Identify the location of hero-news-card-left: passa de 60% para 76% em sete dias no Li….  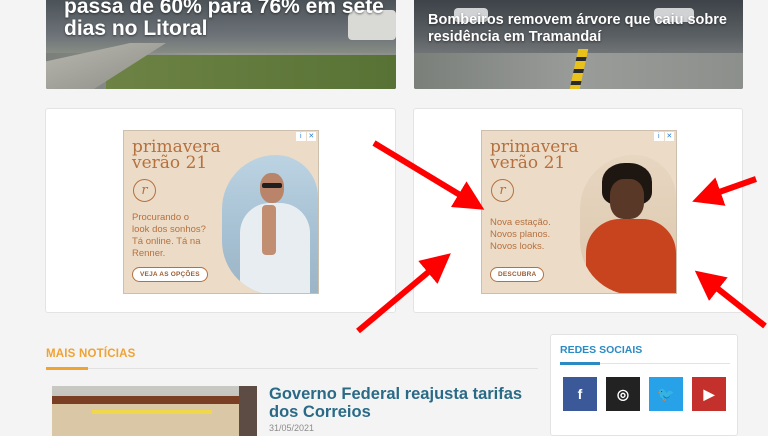
(221, 44).